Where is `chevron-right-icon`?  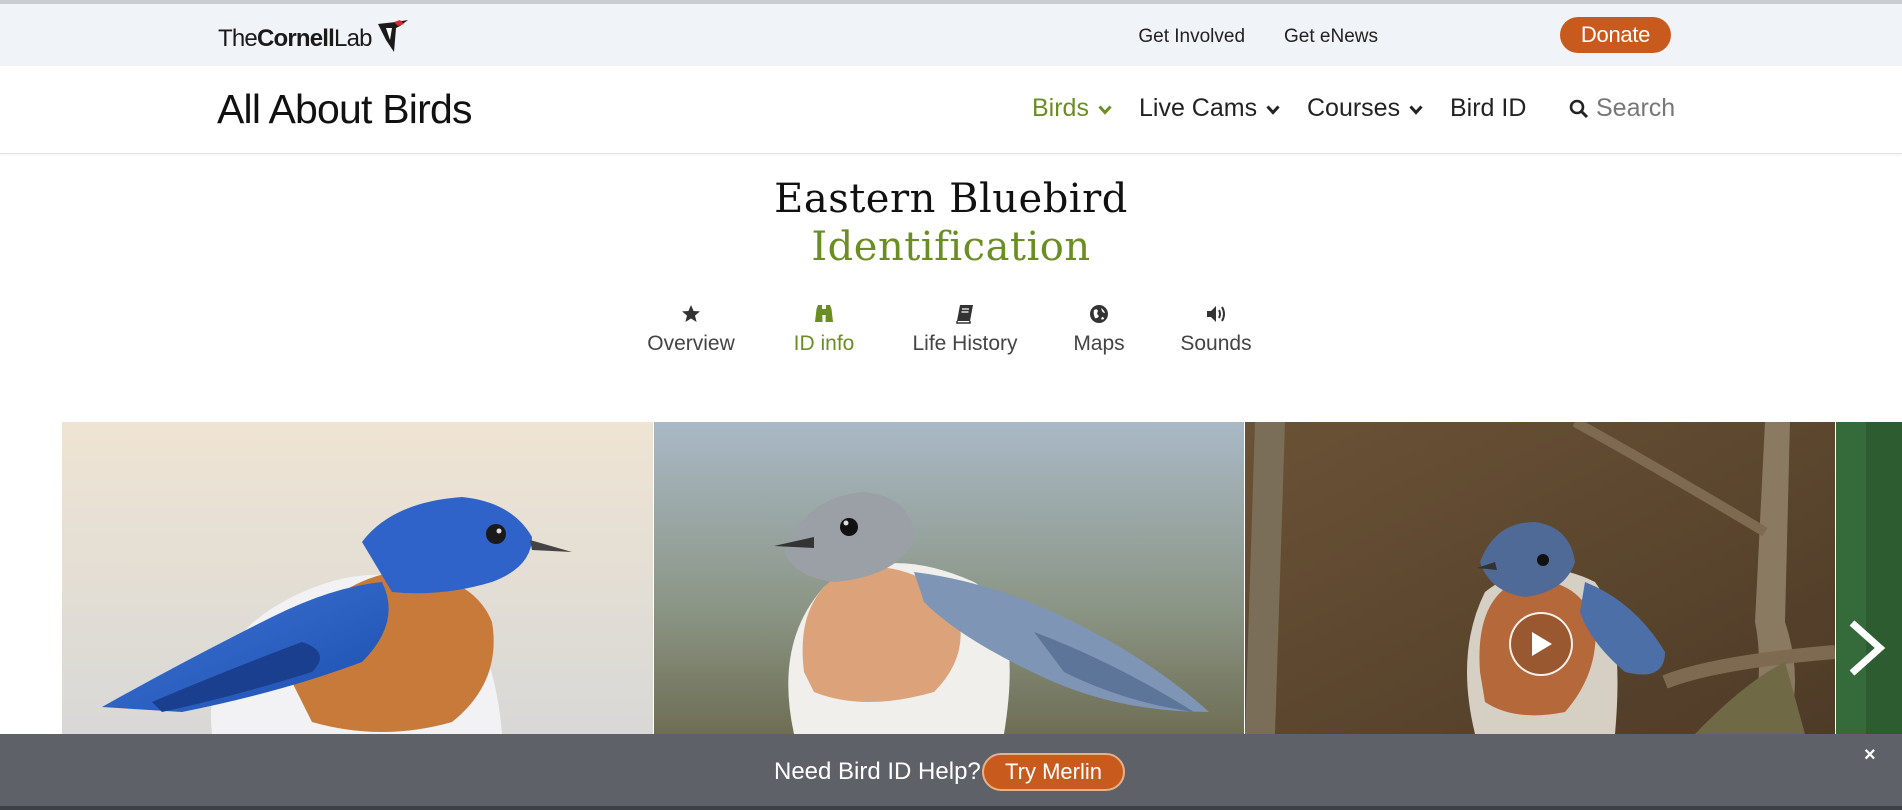
chevron-right-icon is located at coordinates (1867, 648).